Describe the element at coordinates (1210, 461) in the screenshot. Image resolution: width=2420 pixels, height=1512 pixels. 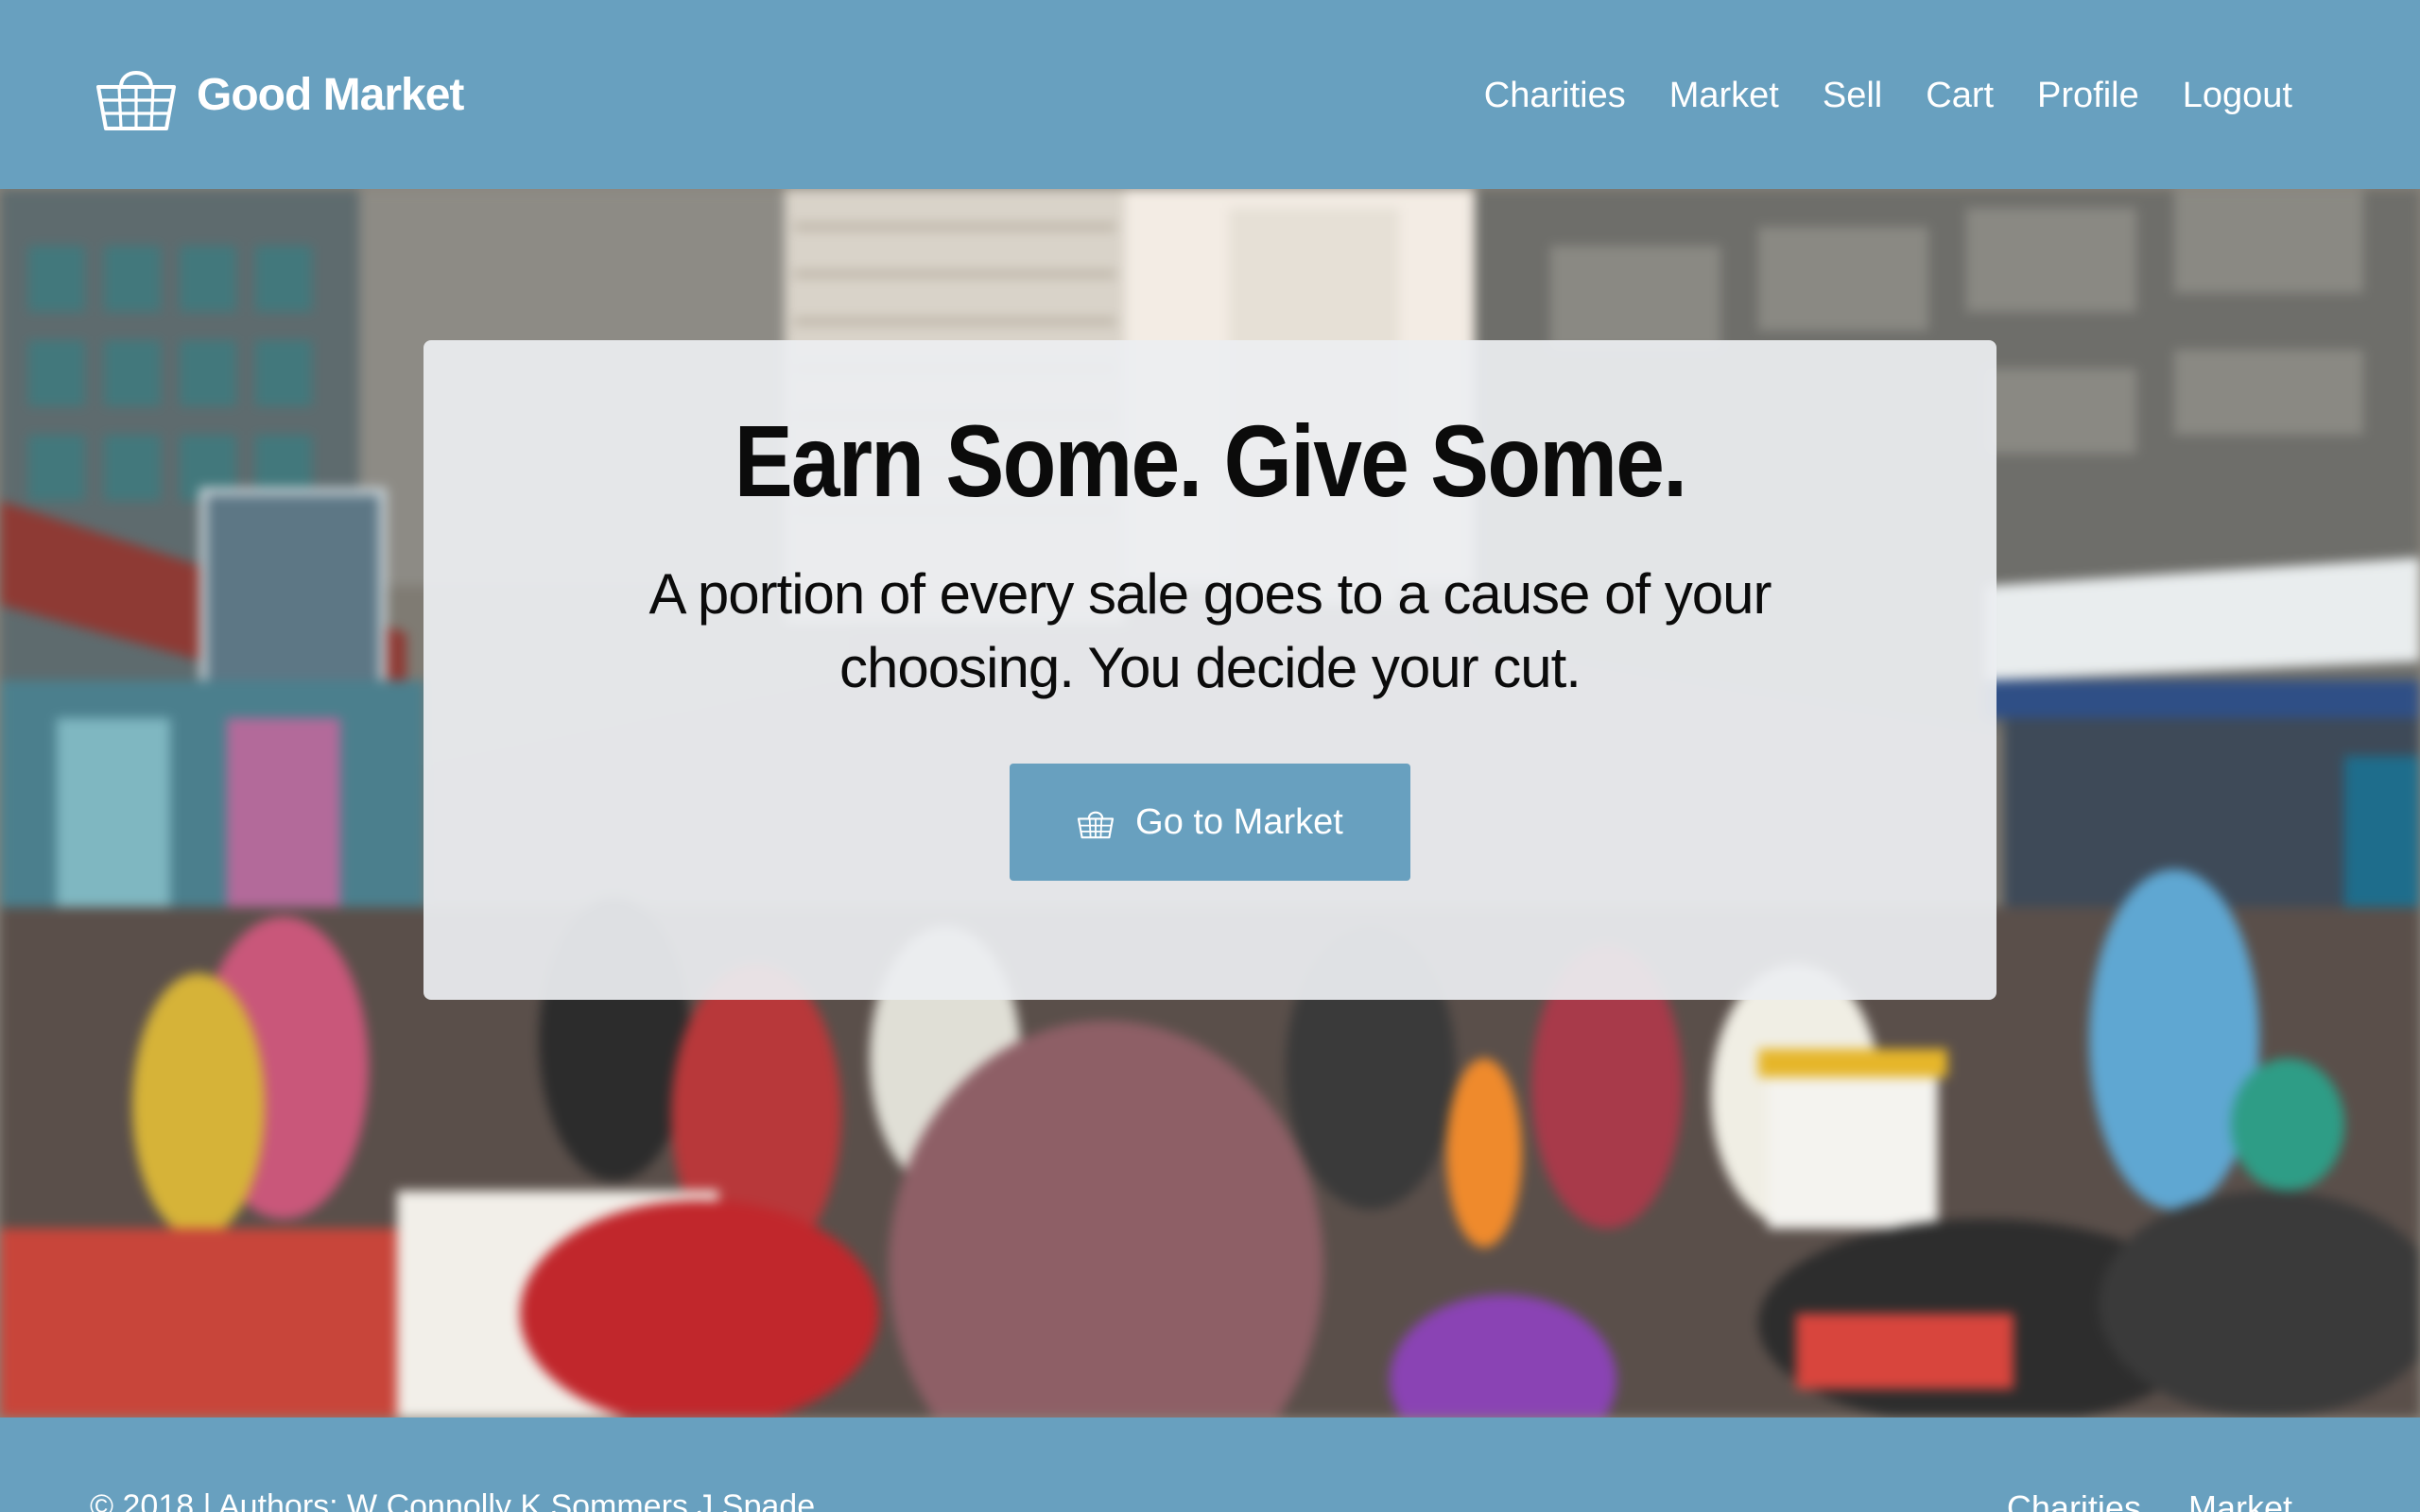
I see `hero-headline: Earn Some. Give Some.` at that location.